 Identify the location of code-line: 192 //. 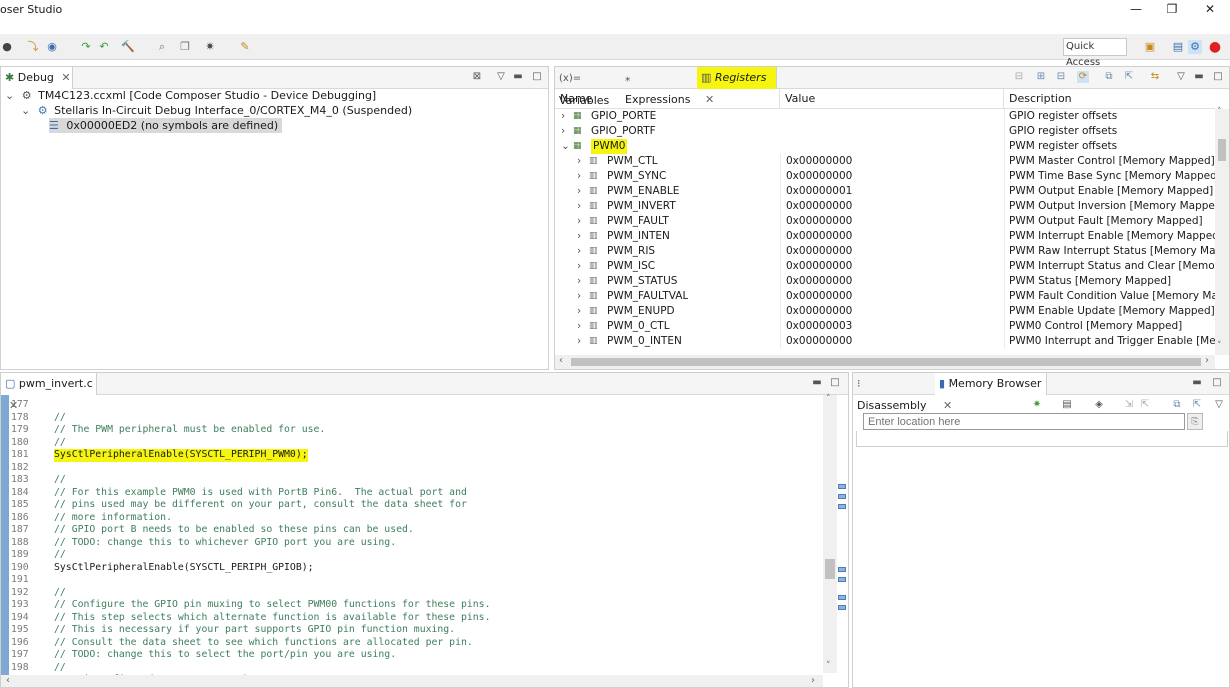
(411, 593).